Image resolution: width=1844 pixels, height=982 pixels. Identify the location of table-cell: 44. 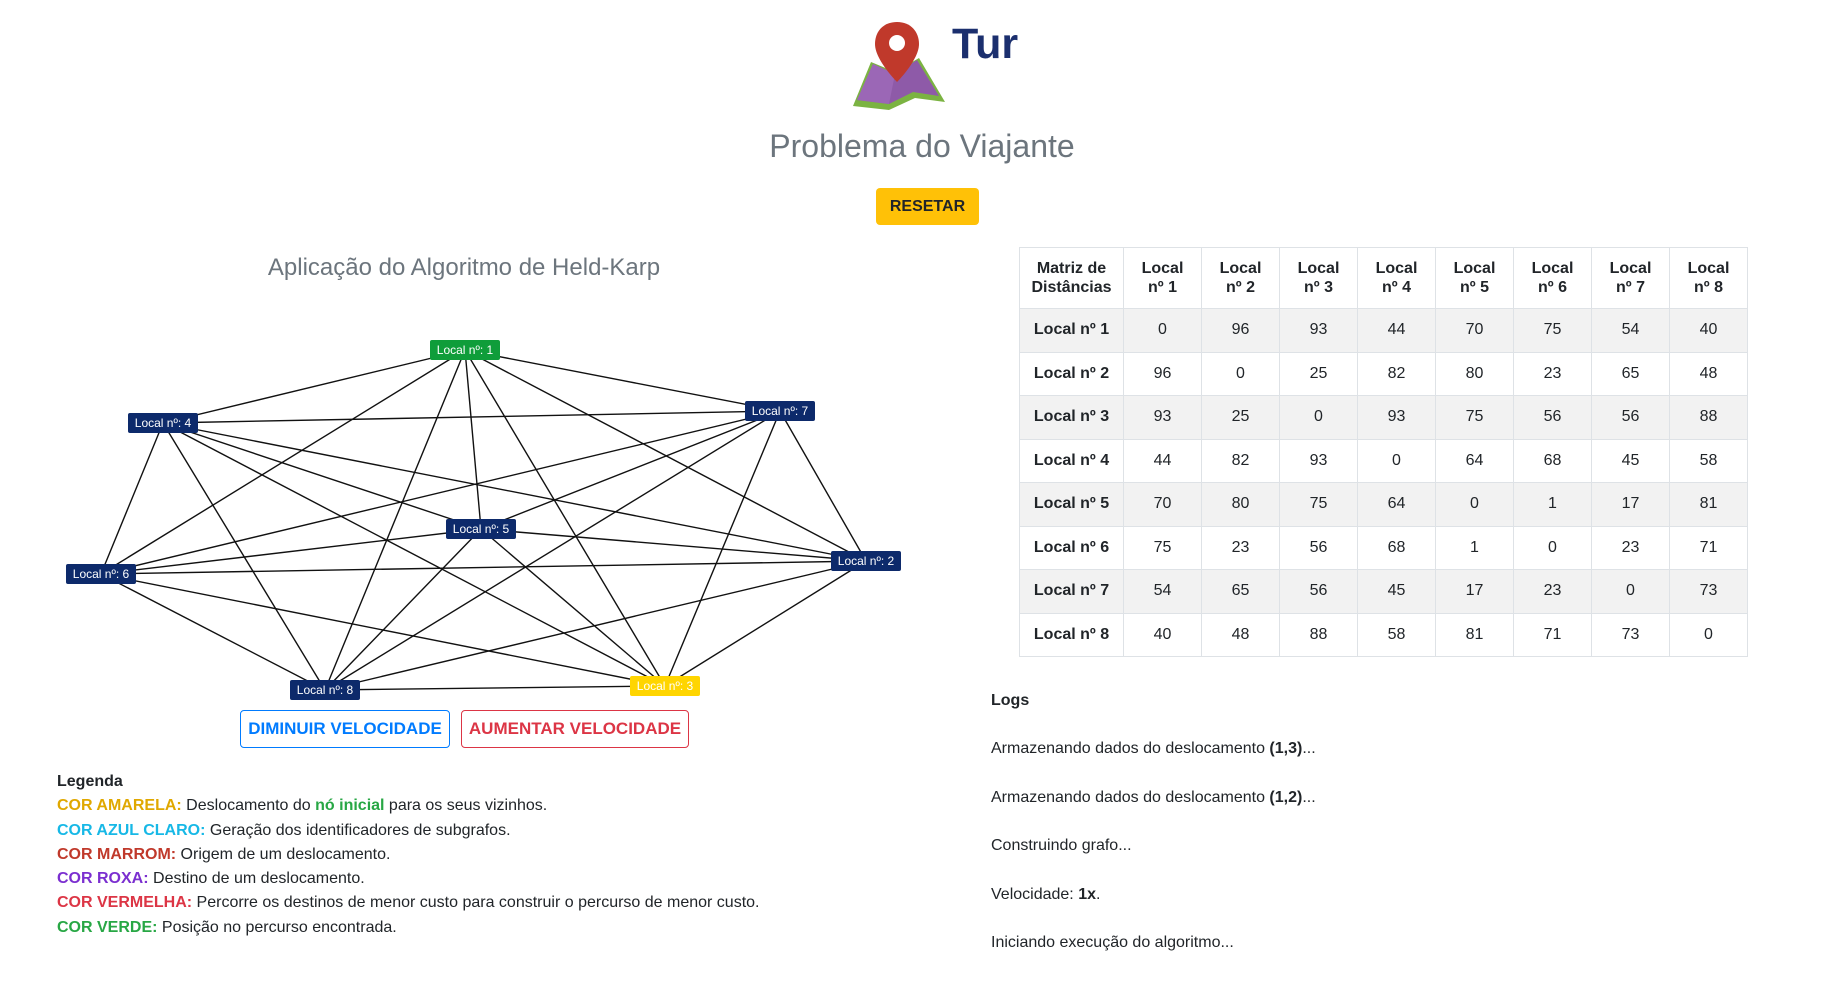
(1162, 460).